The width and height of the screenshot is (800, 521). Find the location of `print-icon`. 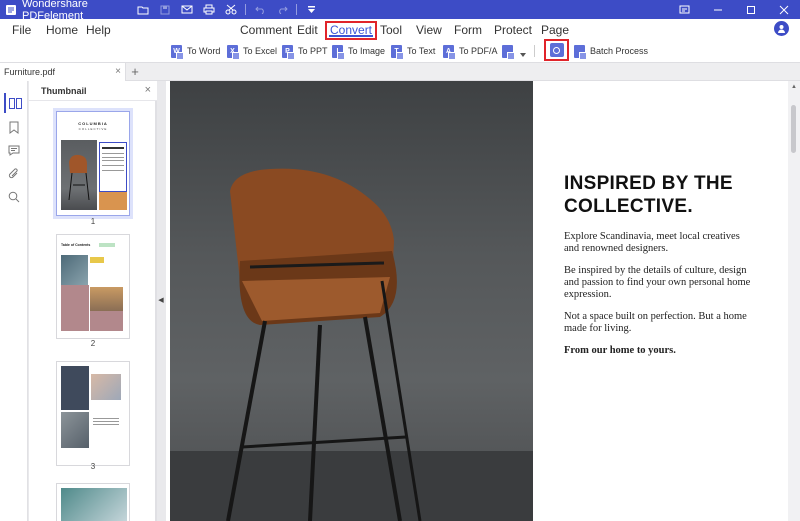

print-icon is located at coordinates (209, 9).